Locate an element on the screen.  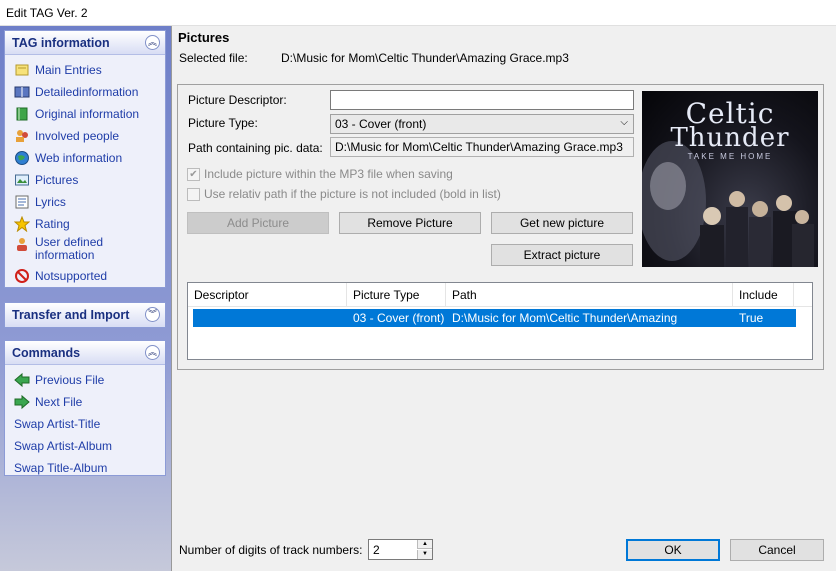
spin-down-icon: ▼ is located at coordinates (424, 554).